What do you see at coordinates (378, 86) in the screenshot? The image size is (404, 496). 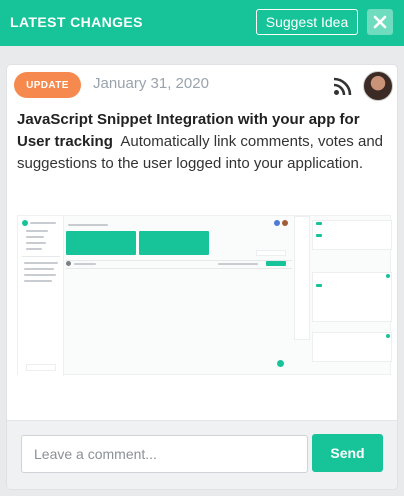 I see `author-avatar` at bounding box center [378, 86].